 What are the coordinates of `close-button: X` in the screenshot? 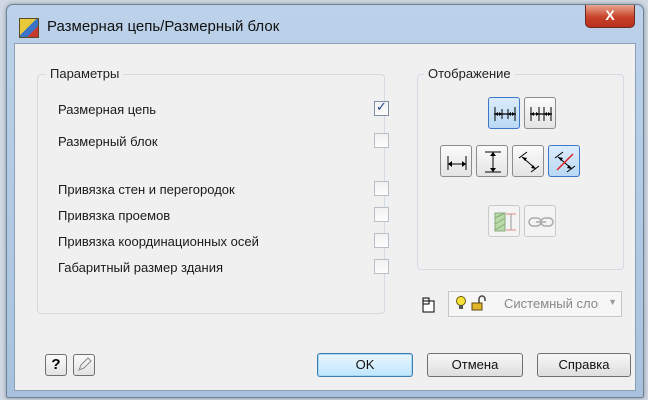 It's located at (610, 16).